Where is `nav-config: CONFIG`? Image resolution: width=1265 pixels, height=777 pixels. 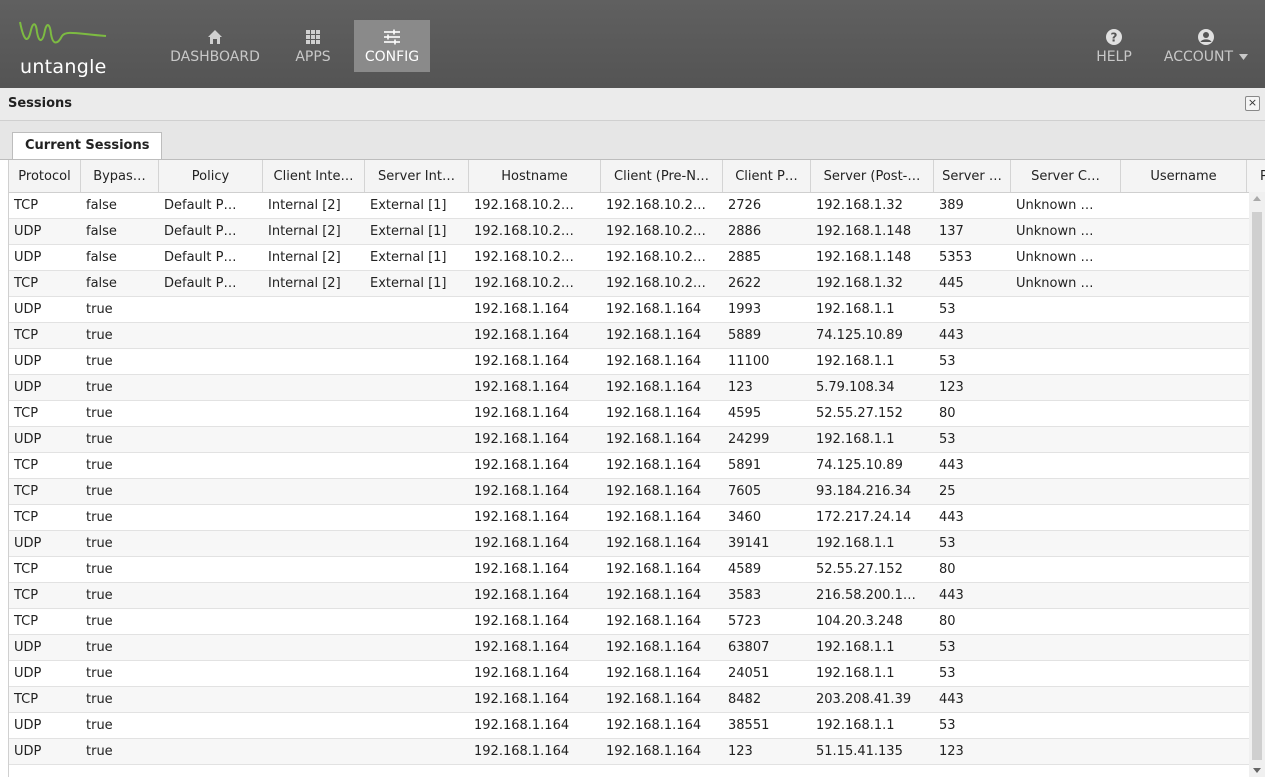 nav-config: CONFIG is located at coordinates (392, 46).